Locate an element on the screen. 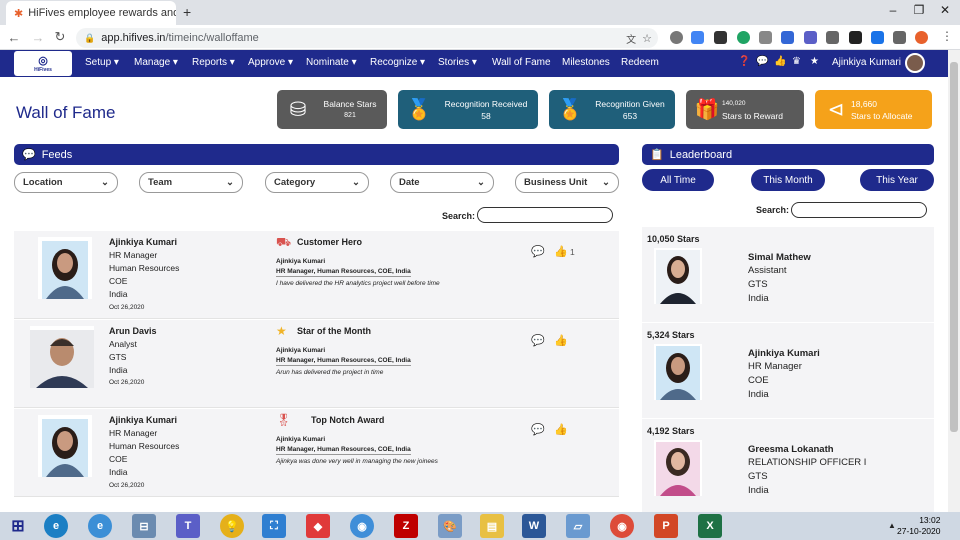 The image size is (960, 540). scrollbar-thumb is located at coordinates (954, 247).